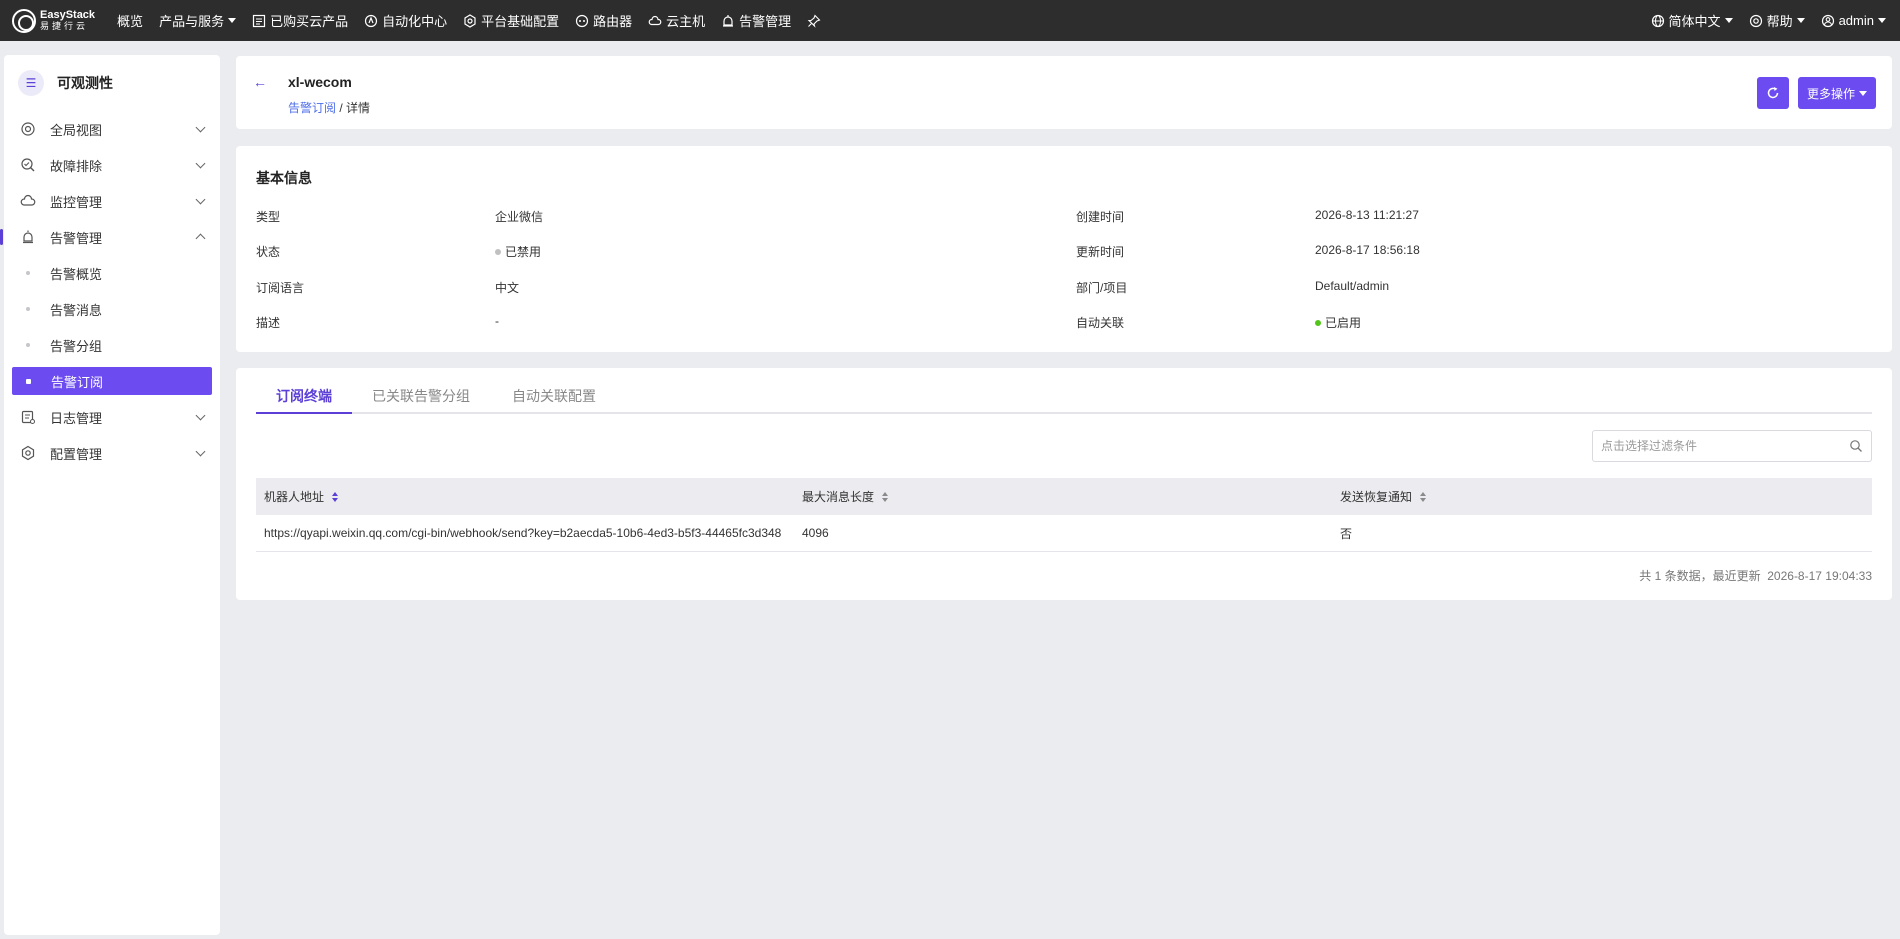 This screenshot has height=939, width=1900. Describe the element at coordinates (76, 346) in the screenshot. I see `sidebar-subitem-label: 告警分组` at that location.